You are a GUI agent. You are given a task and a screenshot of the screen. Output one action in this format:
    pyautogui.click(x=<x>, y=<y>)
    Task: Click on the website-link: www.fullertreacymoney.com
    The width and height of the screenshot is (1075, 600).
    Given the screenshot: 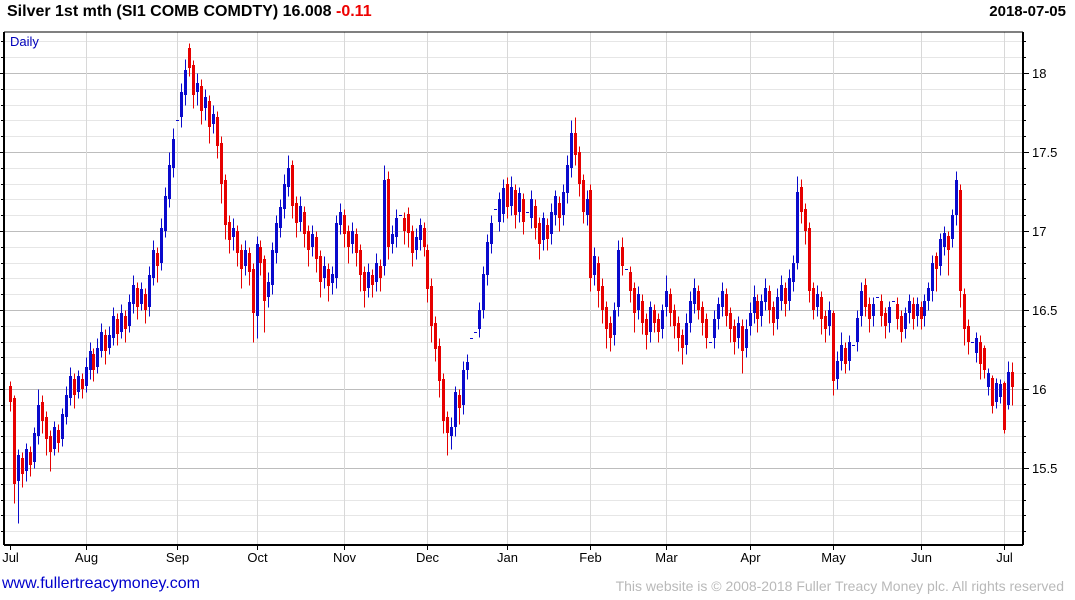 What is the action you would take?
    pyautogui.click(x=101, y=584)
    